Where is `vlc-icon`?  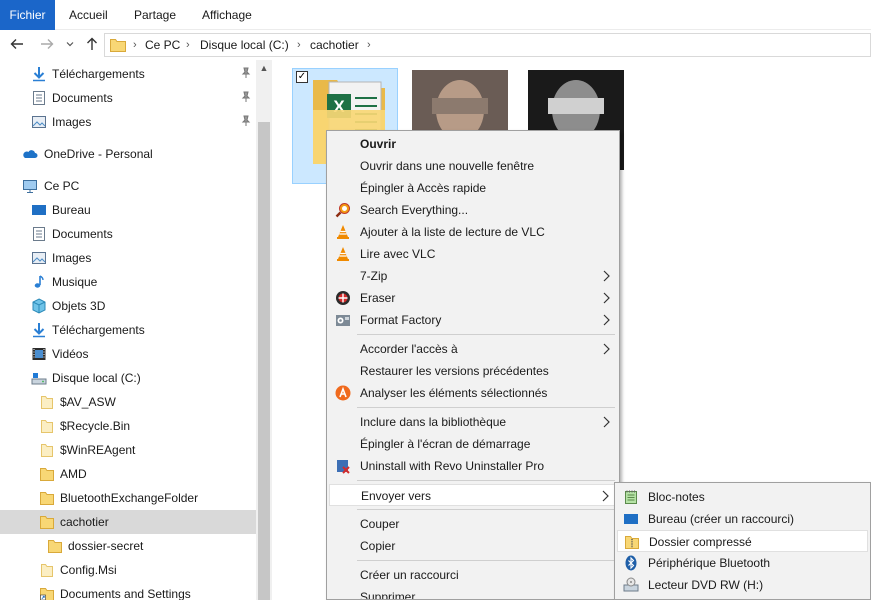 vlc-icon is located at coordinates (343, 232).